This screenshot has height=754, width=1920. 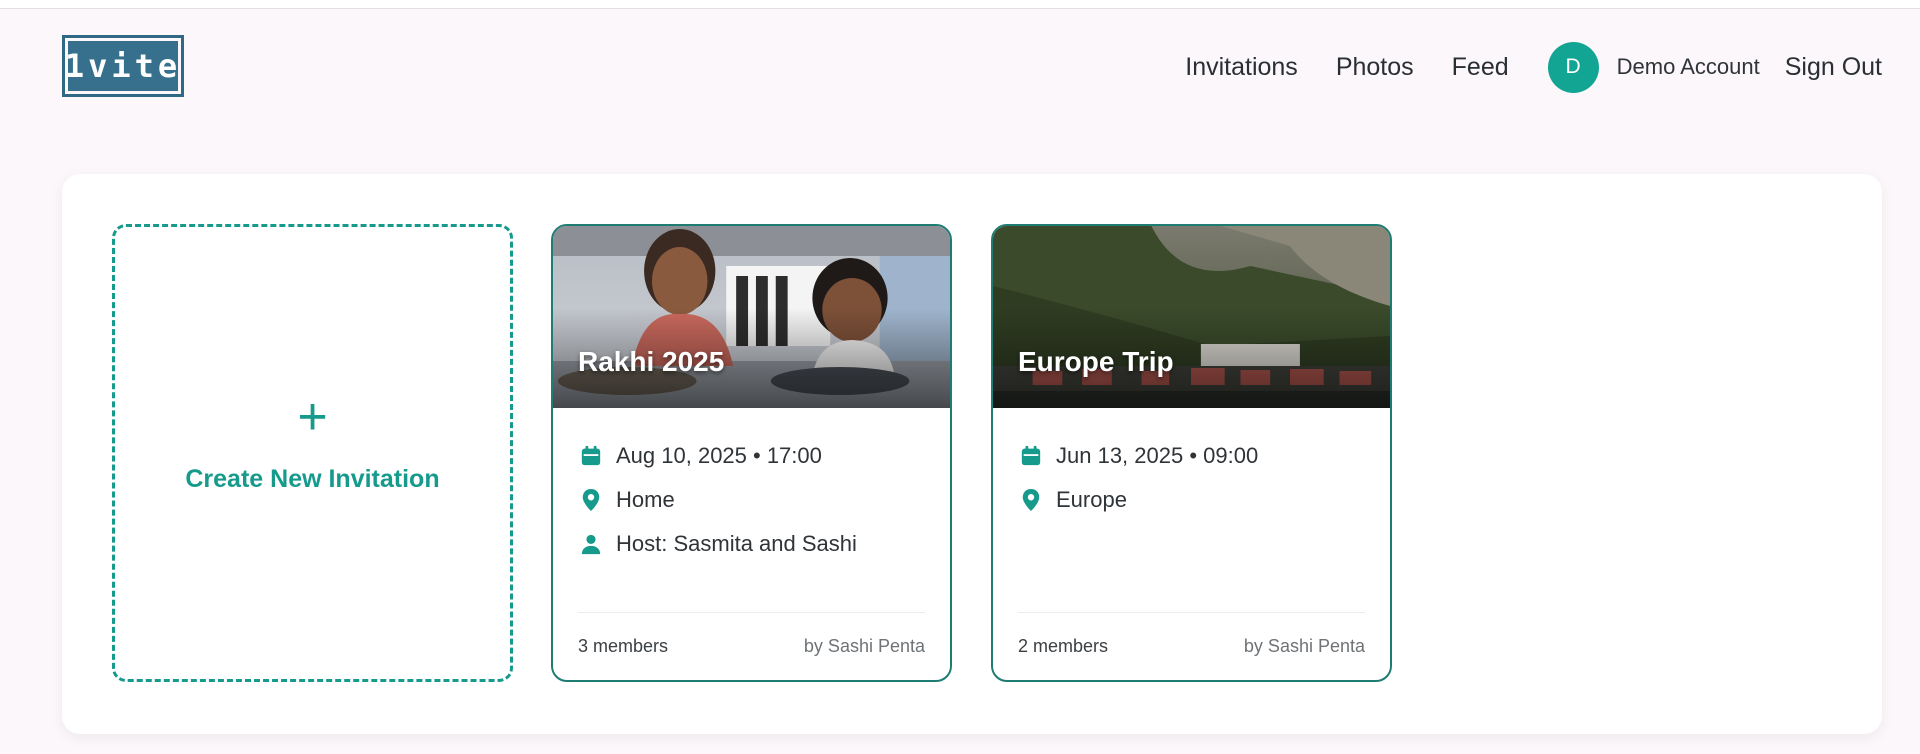 I want to click on invitation-title: Europe Trip, so click(x=1096, y=361).